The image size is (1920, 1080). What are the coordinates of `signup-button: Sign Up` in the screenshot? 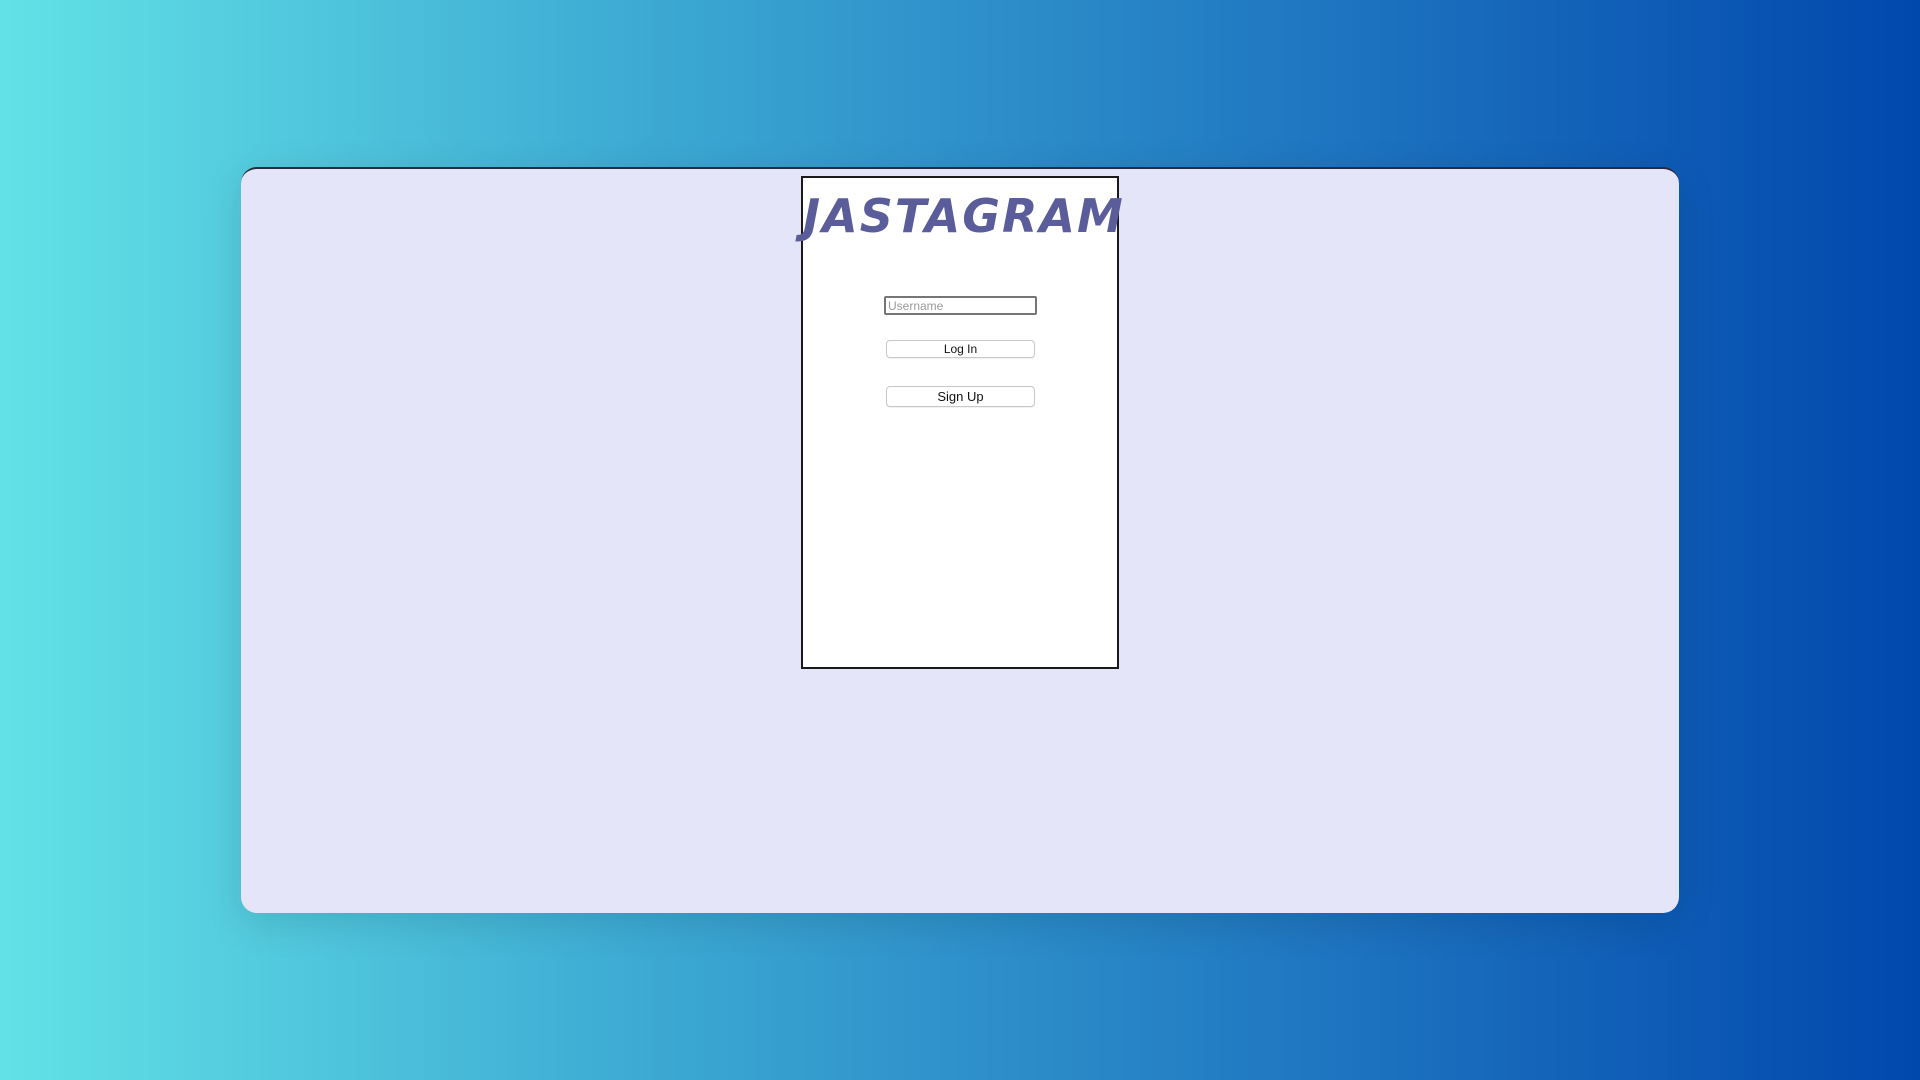 It's located at (960, 396).